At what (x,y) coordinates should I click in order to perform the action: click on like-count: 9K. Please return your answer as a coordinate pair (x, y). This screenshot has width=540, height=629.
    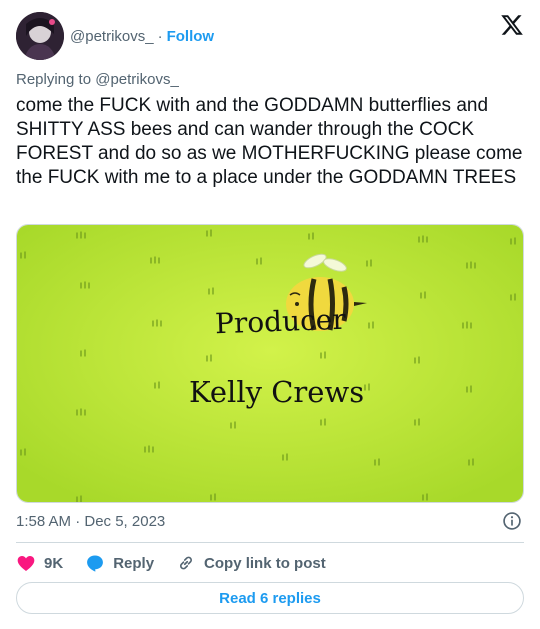
    Looking at the image, I should click on (54, 563).